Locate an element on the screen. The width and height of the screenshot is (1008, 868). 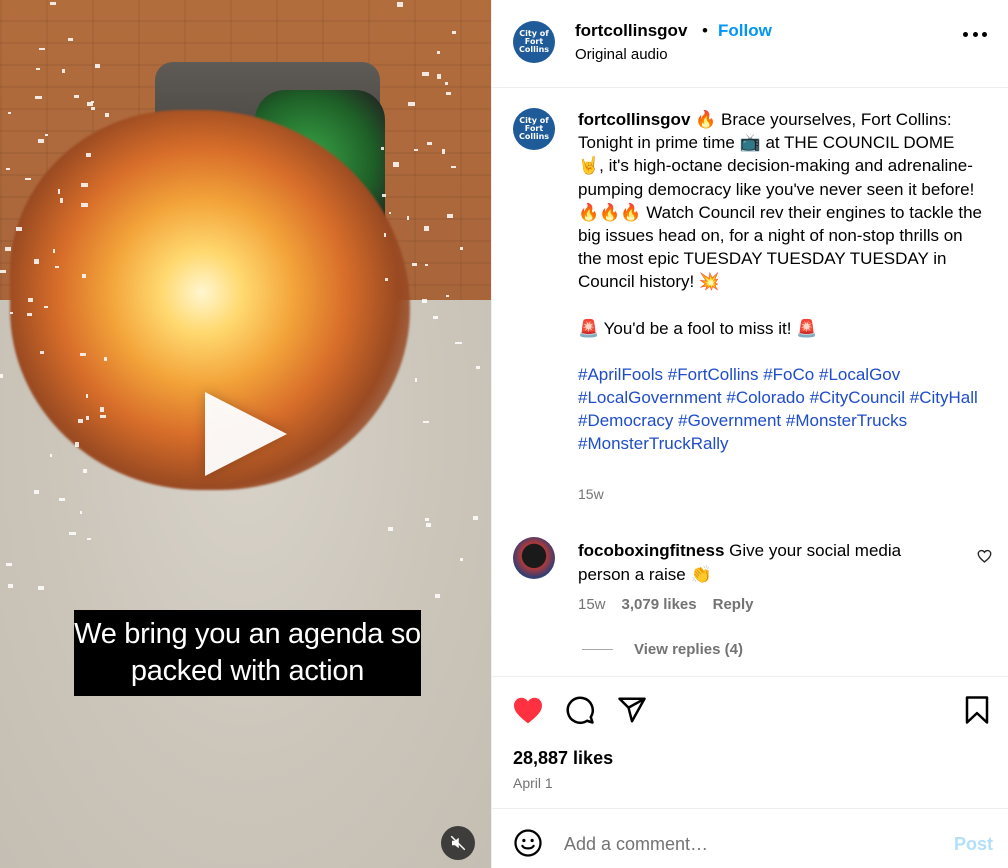
caption-username: fortcollinsgov is located at coordinates (634, 119).